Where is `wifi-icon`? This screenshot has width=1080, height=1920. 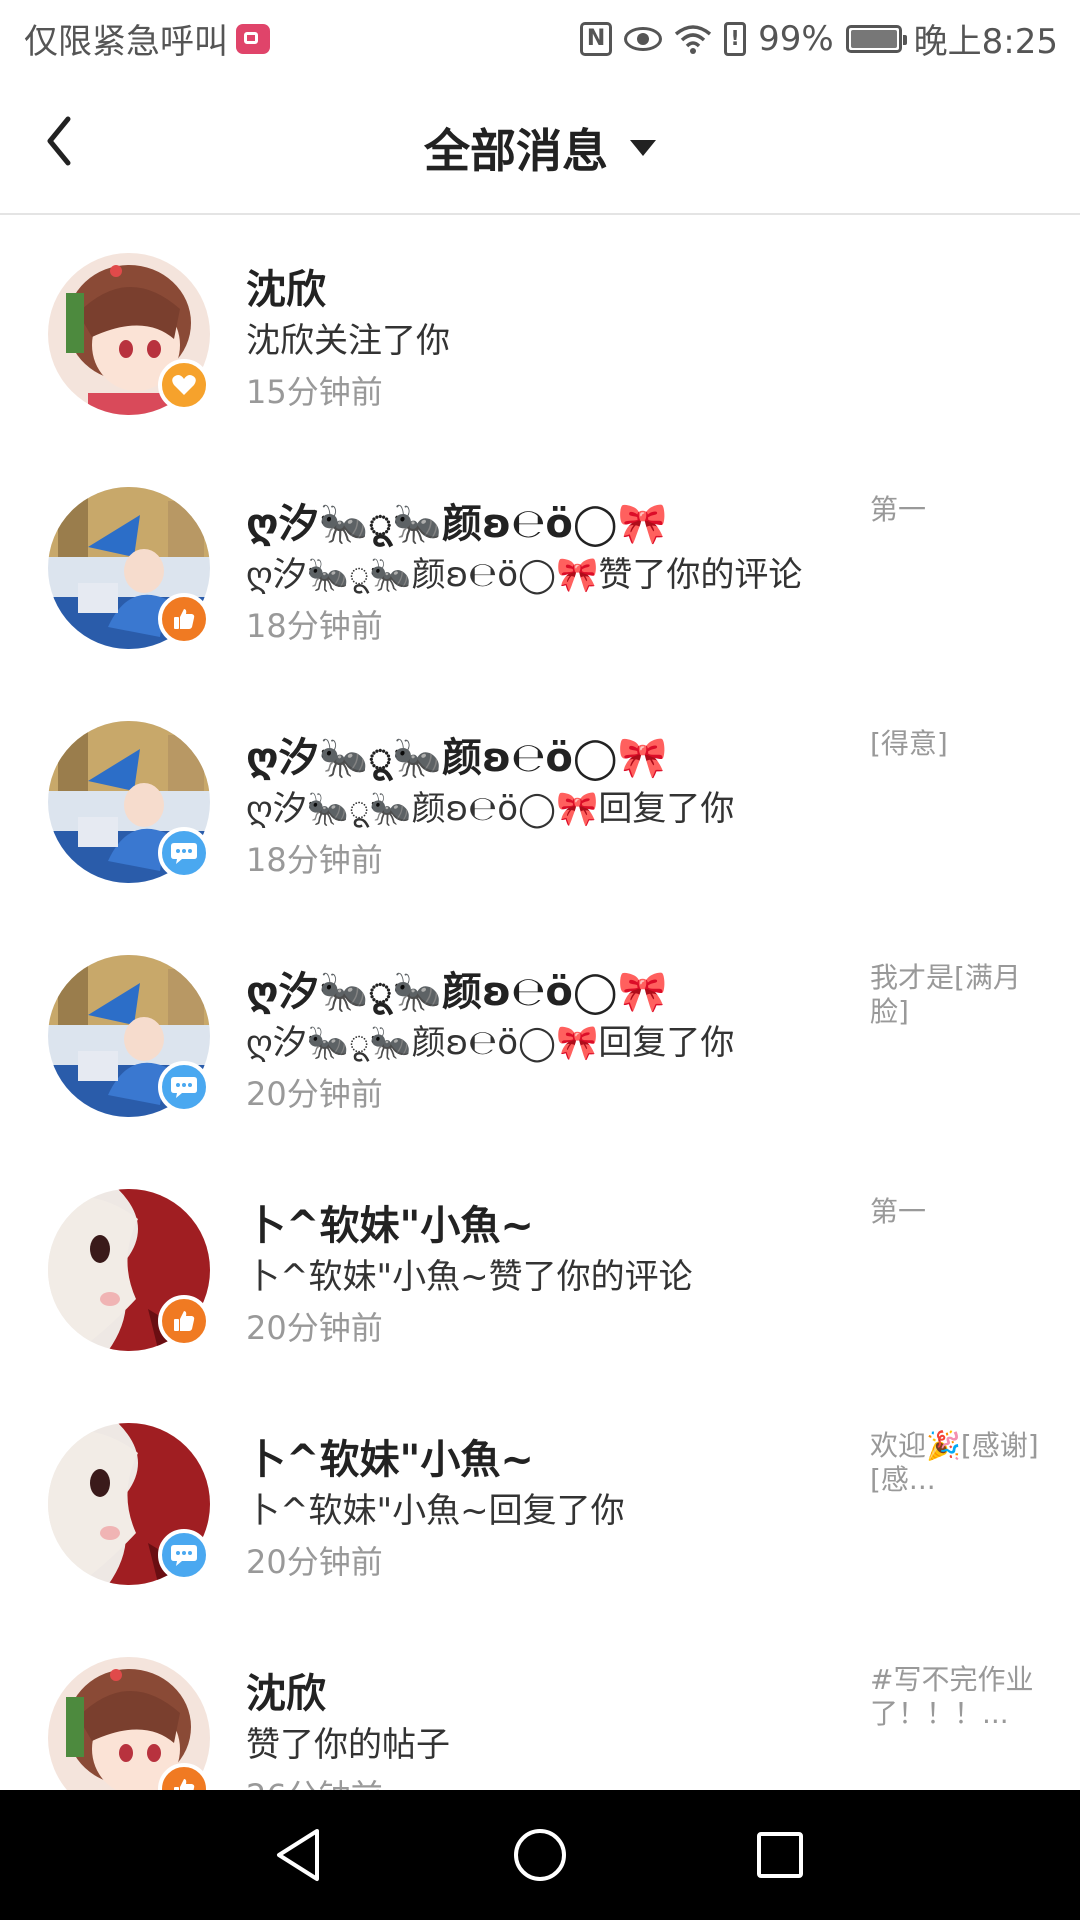
wifi-icon is located at coordinates (693, 39).